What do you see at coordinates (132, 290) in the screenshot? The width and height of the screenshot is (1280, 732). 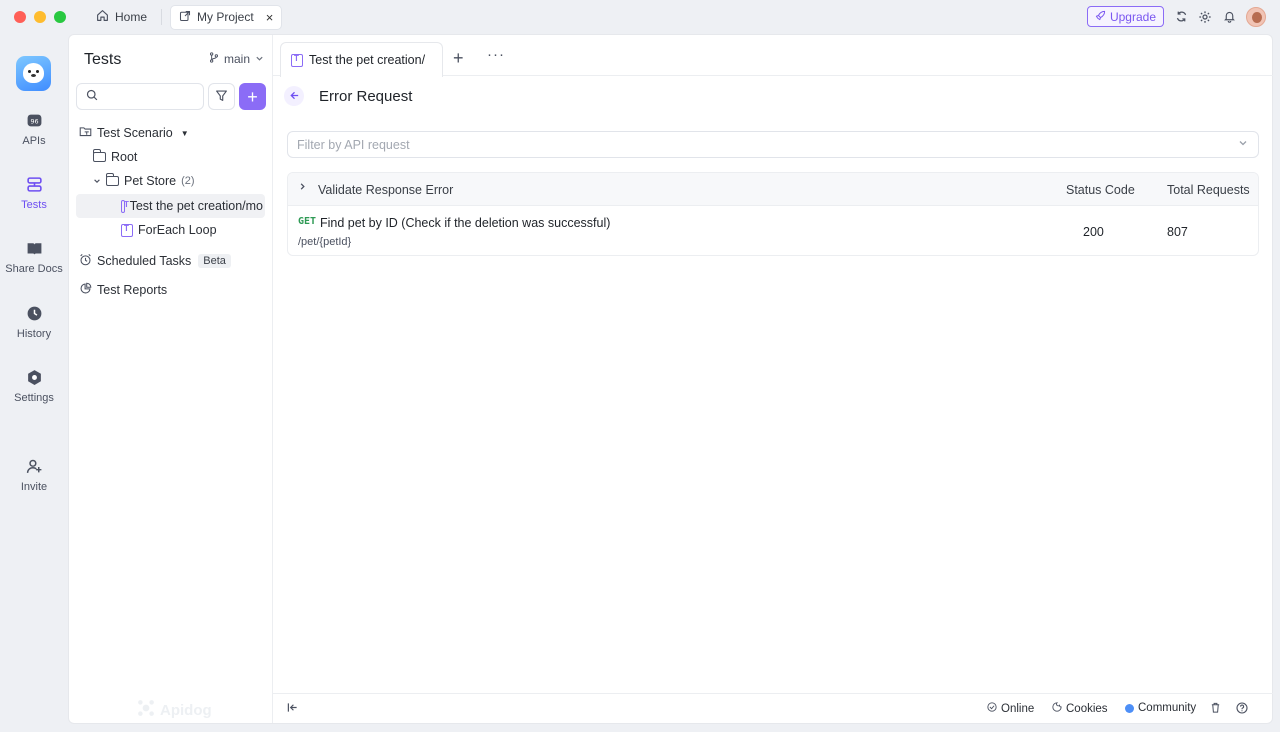 I see `tree-item-label: Test Reports` at bounding box center [132, 290].